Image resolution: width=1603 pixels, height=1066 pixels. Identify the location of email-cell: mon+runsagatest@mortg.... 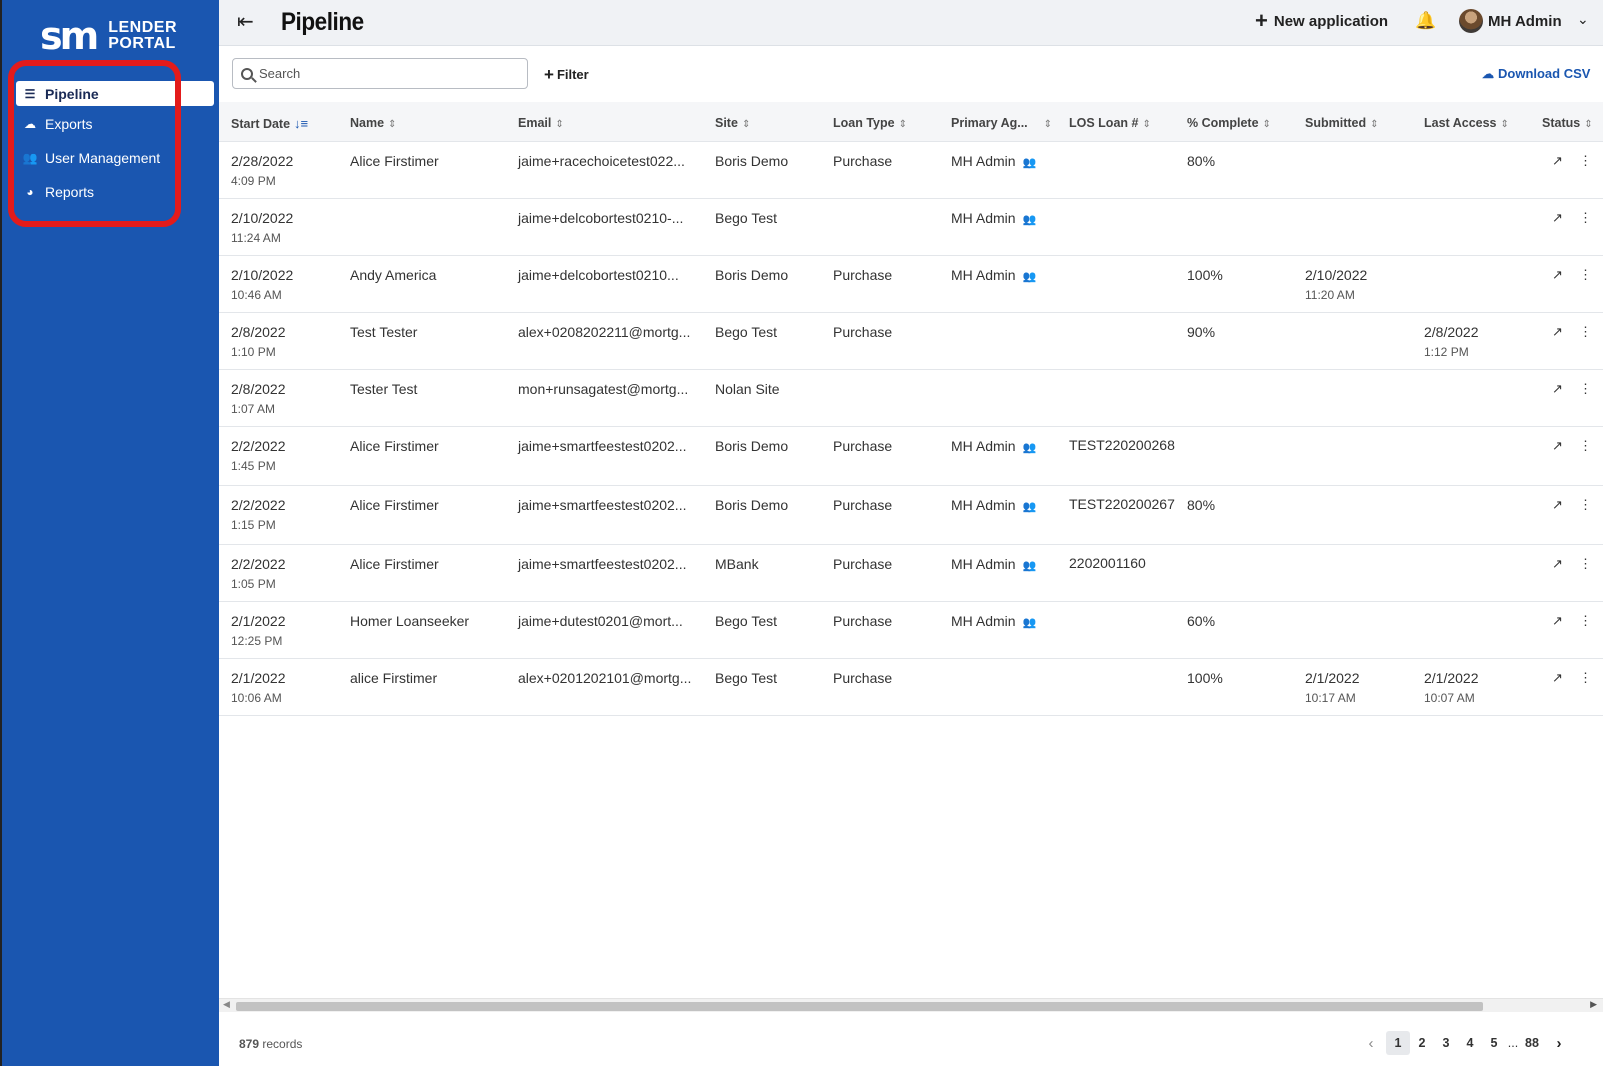
(603, 389).